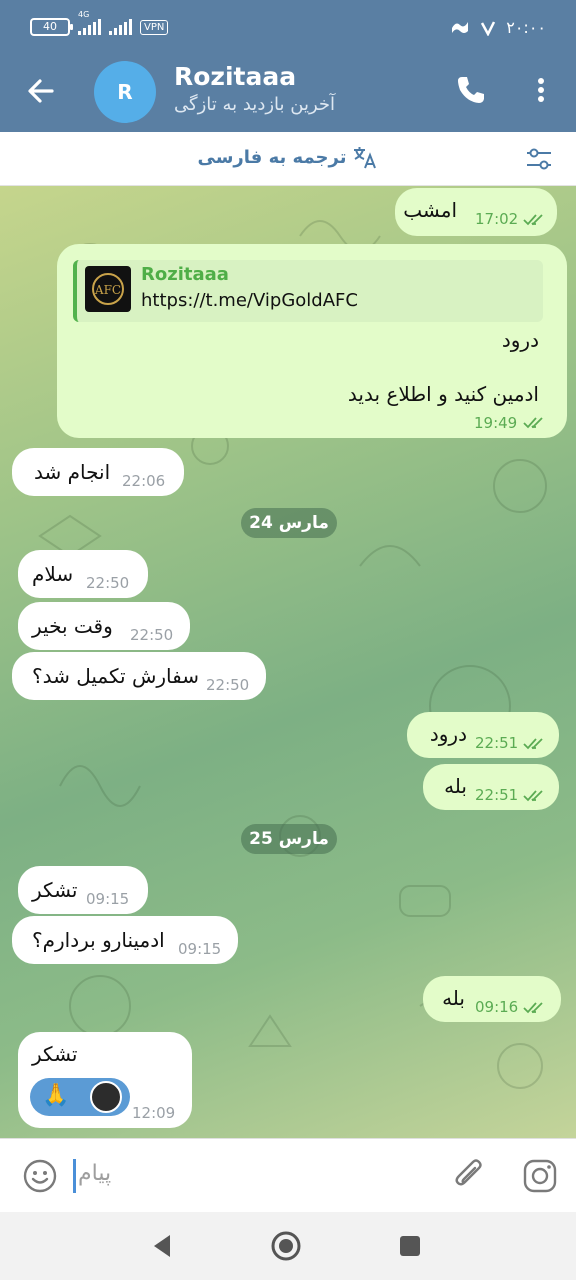 The image size is (576, 1280). Describe the element at coordinates (289, 523) in the screenshot. I see `date-separator: 24 مارس` at that location.